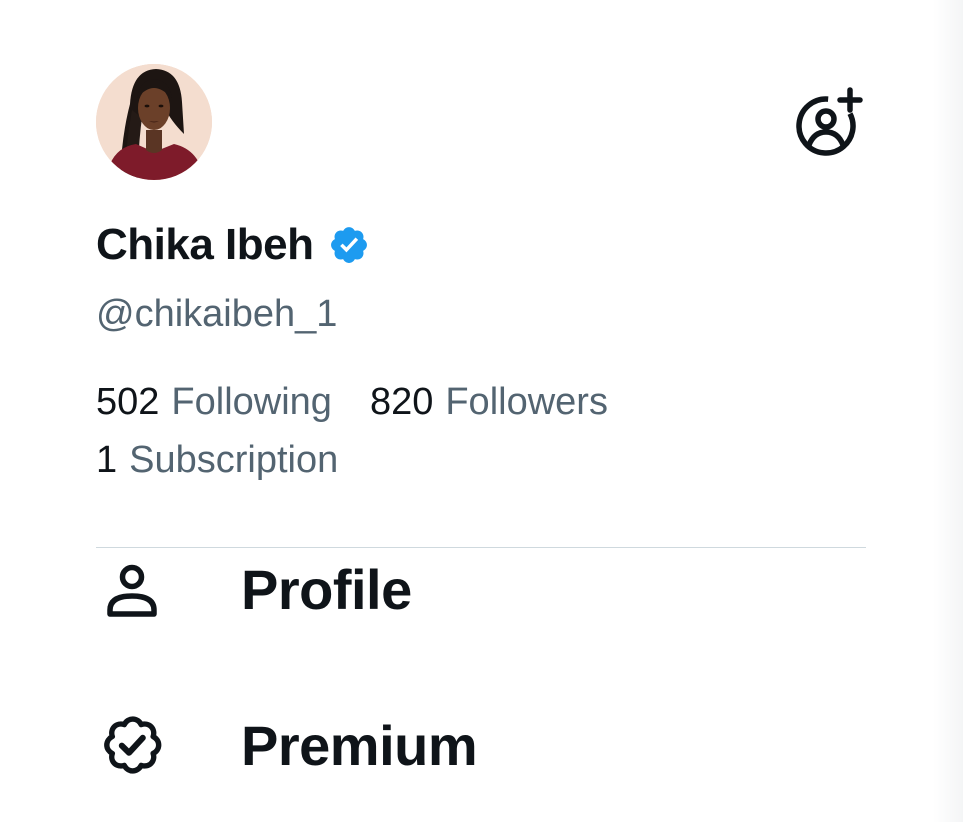 The height and width of the screenshot is (822, 963). What do you see at coordinates (359, 745) in the screenshot?
I see `menu-item-label: Premium` at bounding box center [359, 745].